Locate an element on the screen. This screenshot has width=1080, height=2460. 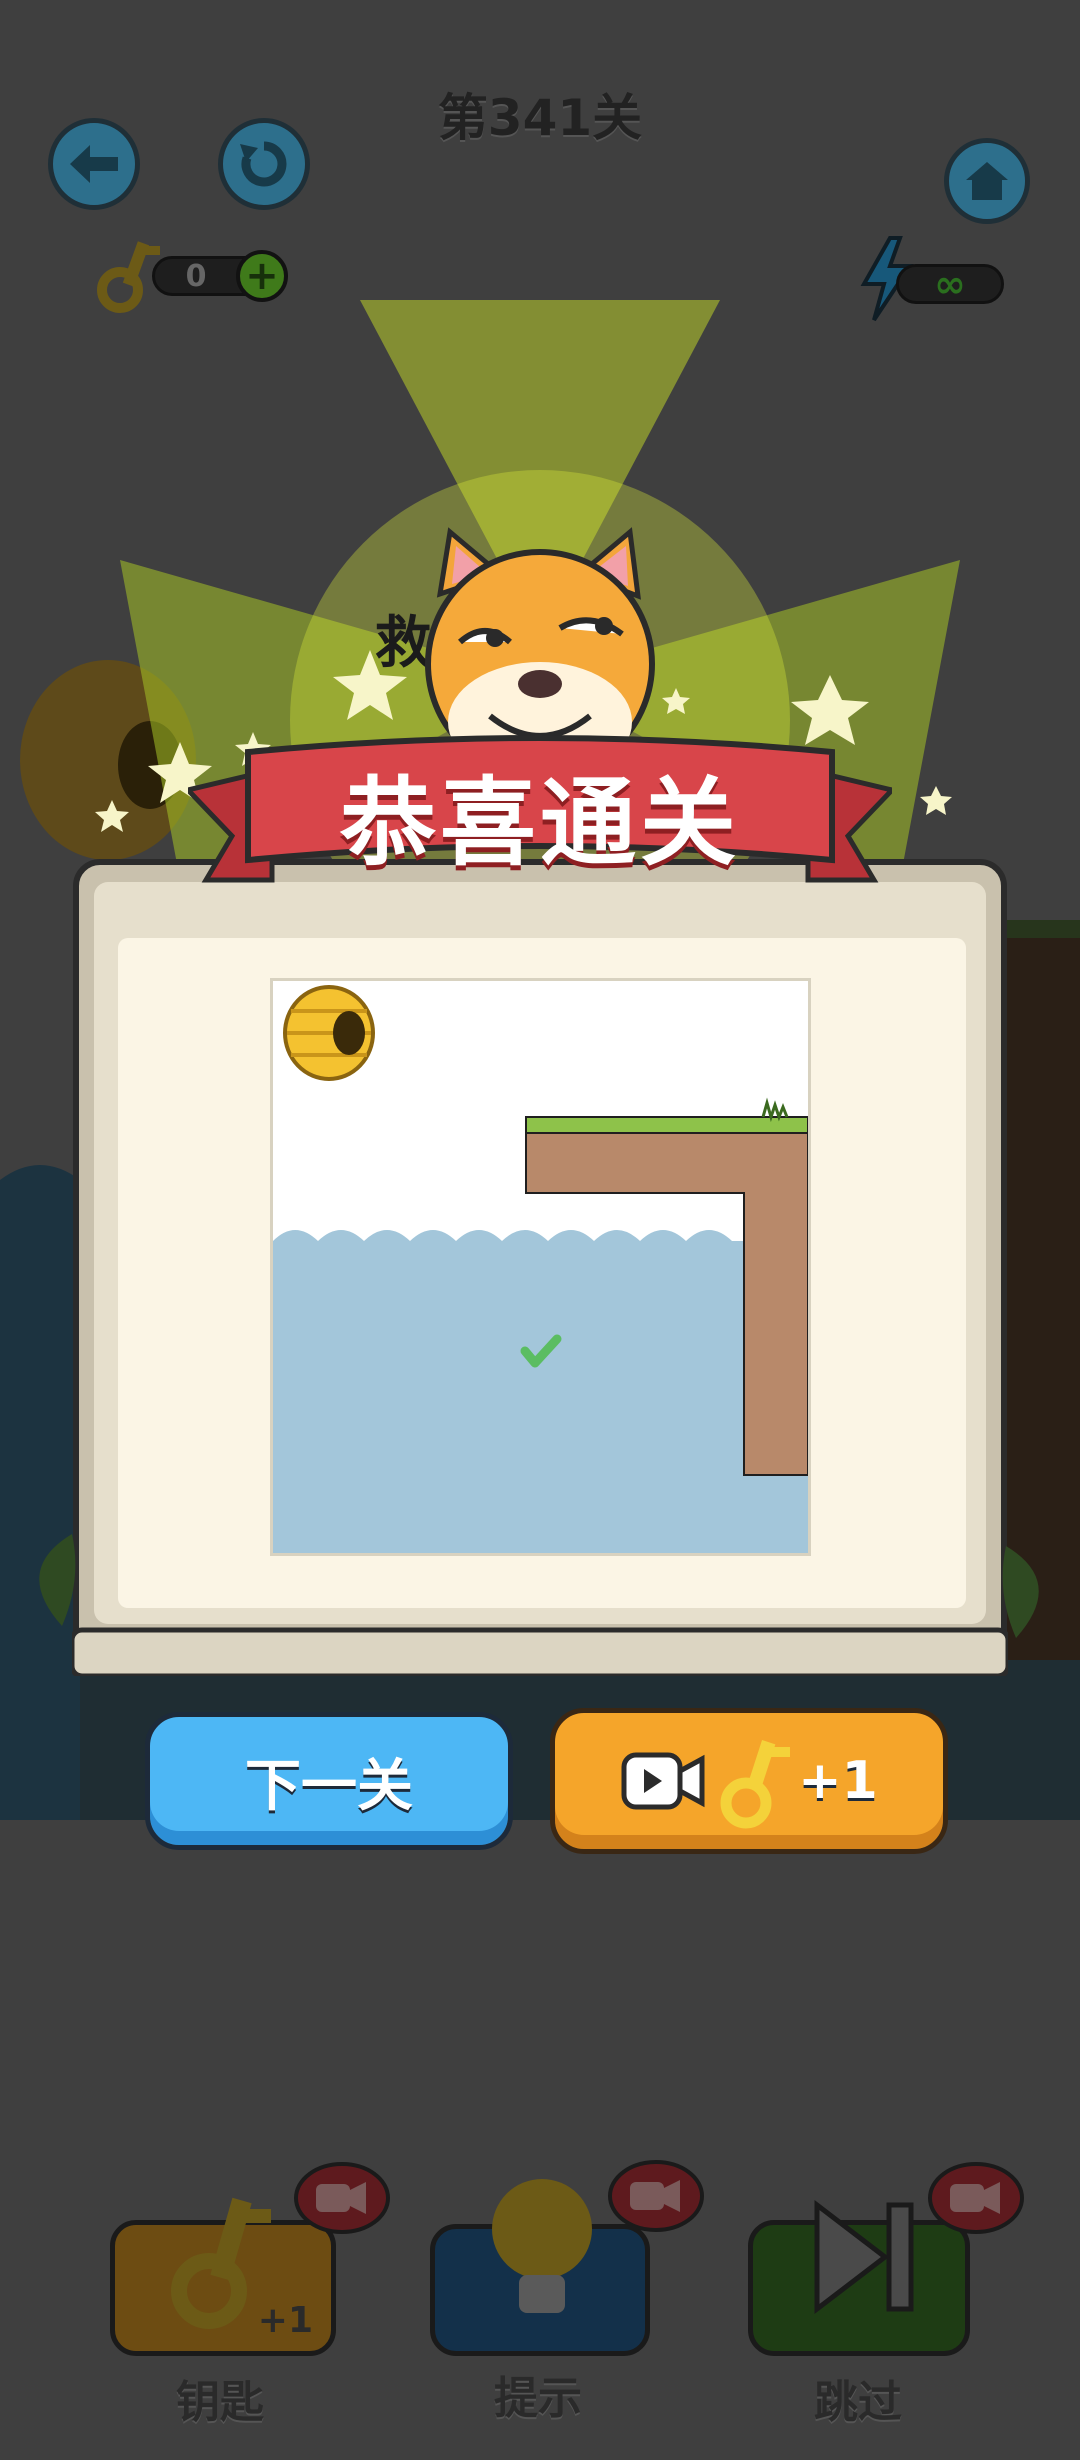
bottom-hint-video-badge is located at coordinates (656, 2202).